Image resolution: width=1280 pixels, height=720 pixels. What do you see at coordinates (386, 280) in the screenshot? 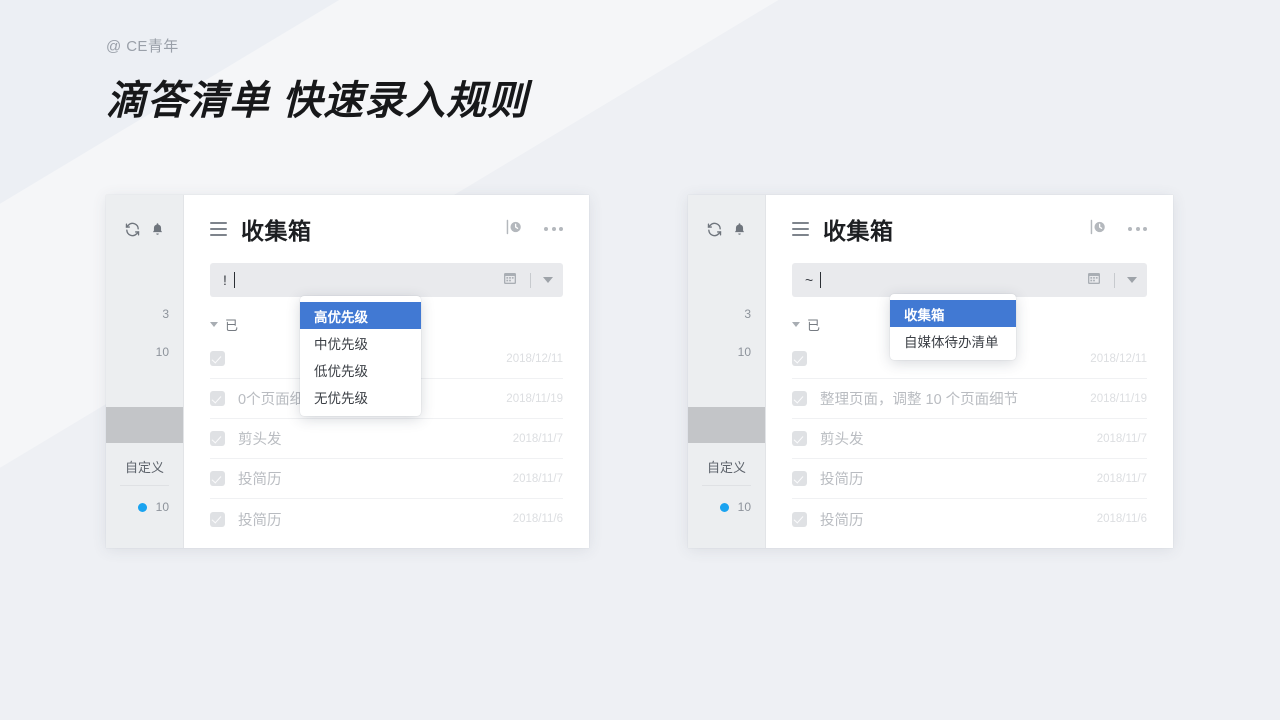
I see `quickadd-input: !` at bounding box center [386, 280].